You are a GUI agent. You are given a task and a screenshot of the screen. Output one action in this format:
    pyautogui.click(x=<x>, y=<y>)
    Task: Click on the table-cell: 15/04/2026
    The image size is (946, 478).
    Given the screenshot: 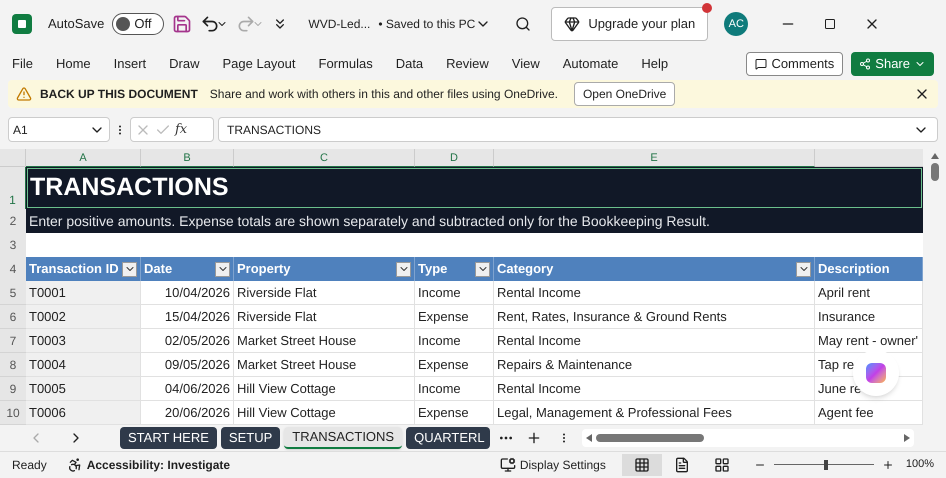 What is the action you would take?
    pyautogui.click(x=187, y=317)
    